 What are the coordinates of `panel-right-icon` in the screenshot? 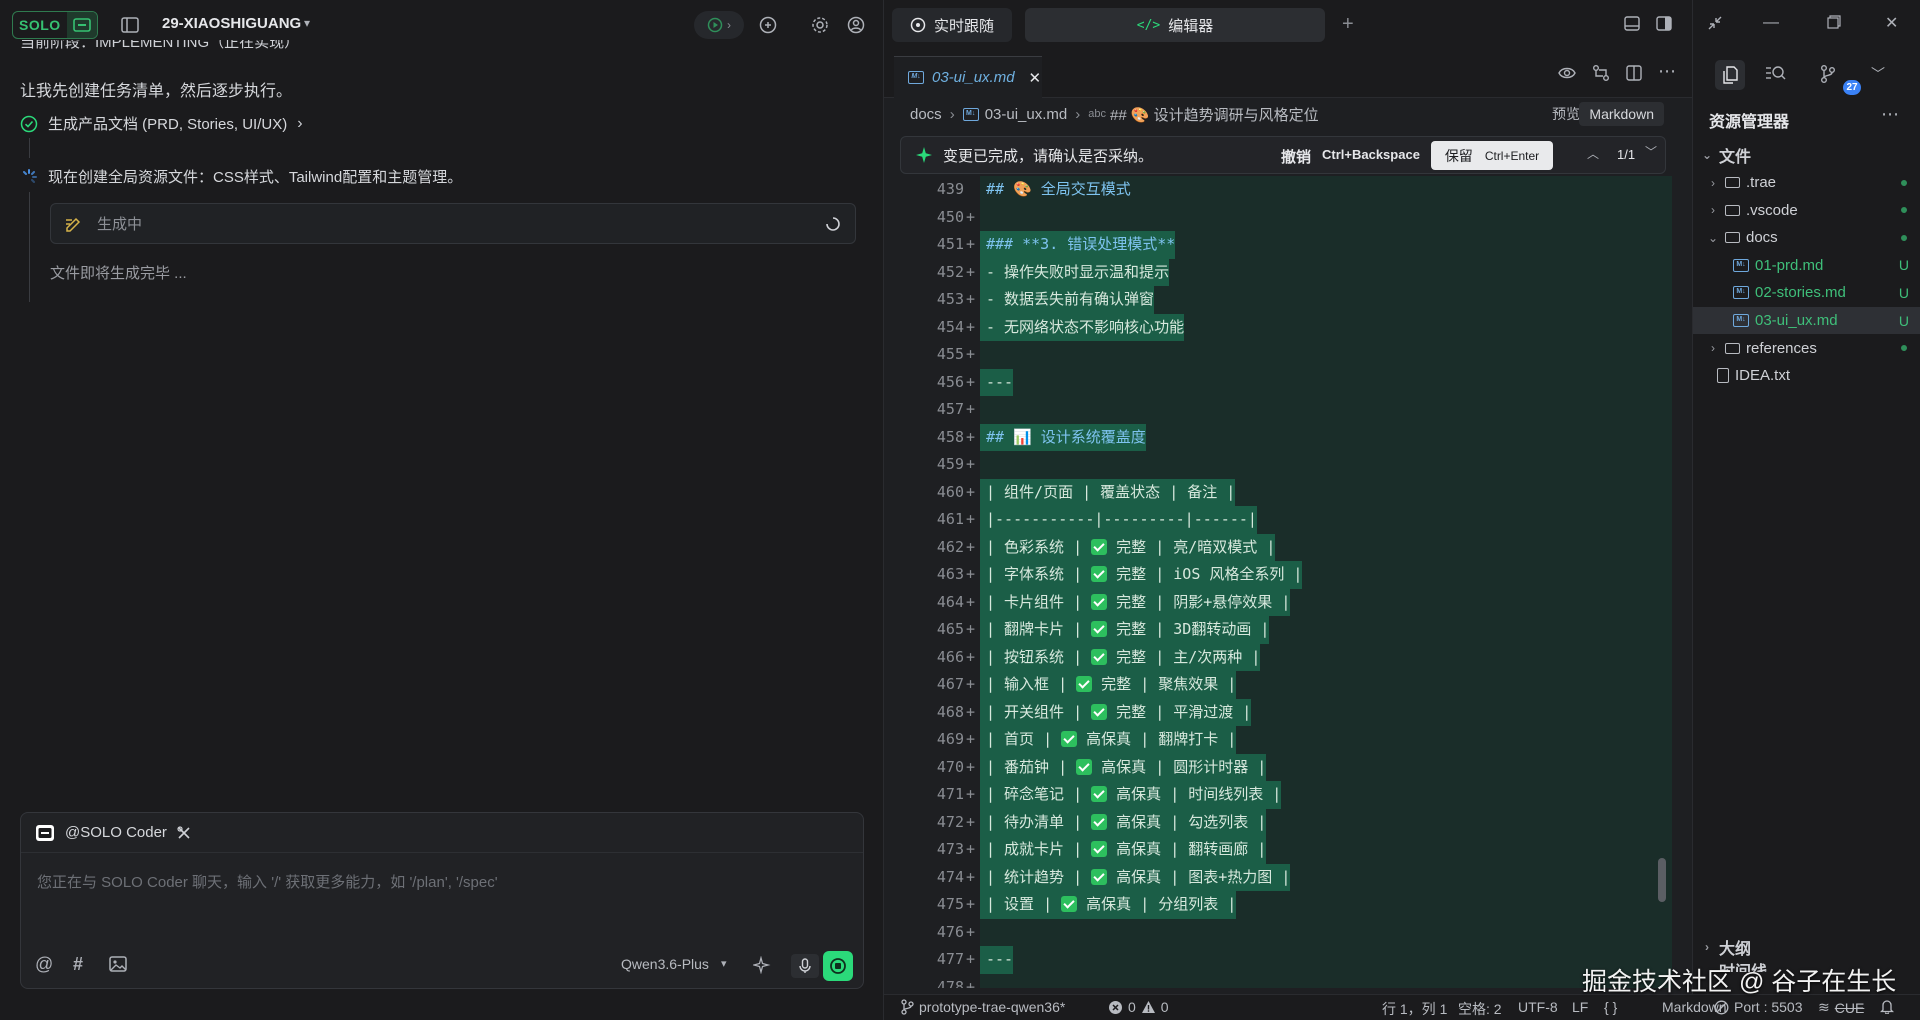 It's located at (1664, 23).